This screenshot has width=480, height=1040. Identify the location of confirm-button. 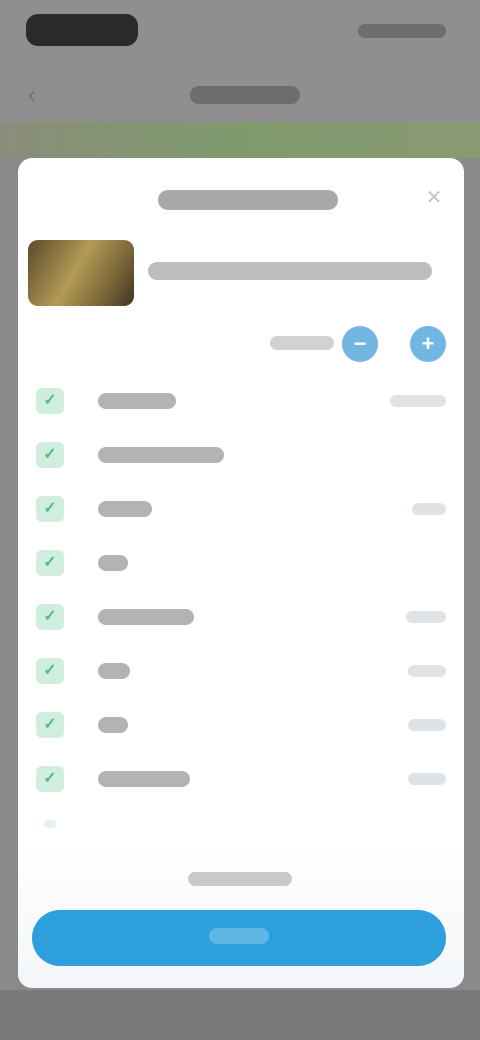
(239, 938).